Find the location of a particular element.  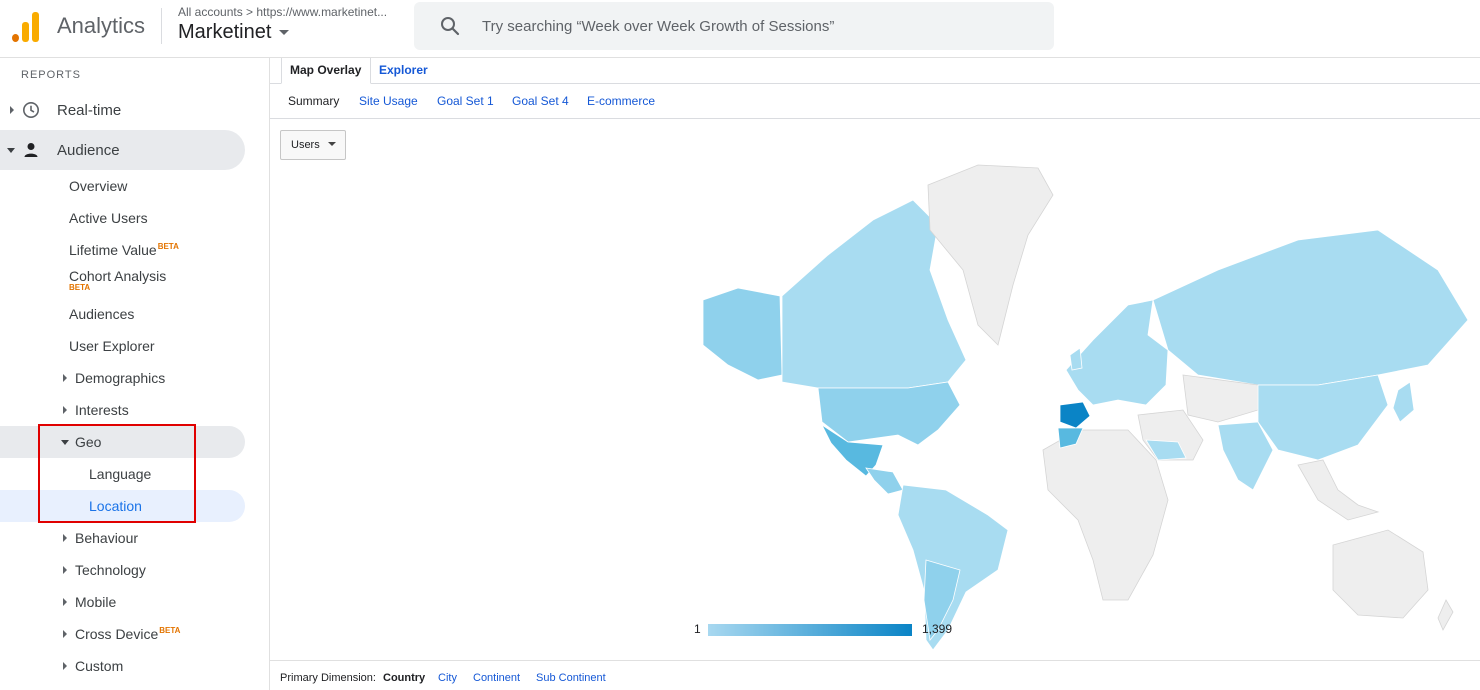

sidebar-item-interests: Interests is located at coordinates (122, 410).